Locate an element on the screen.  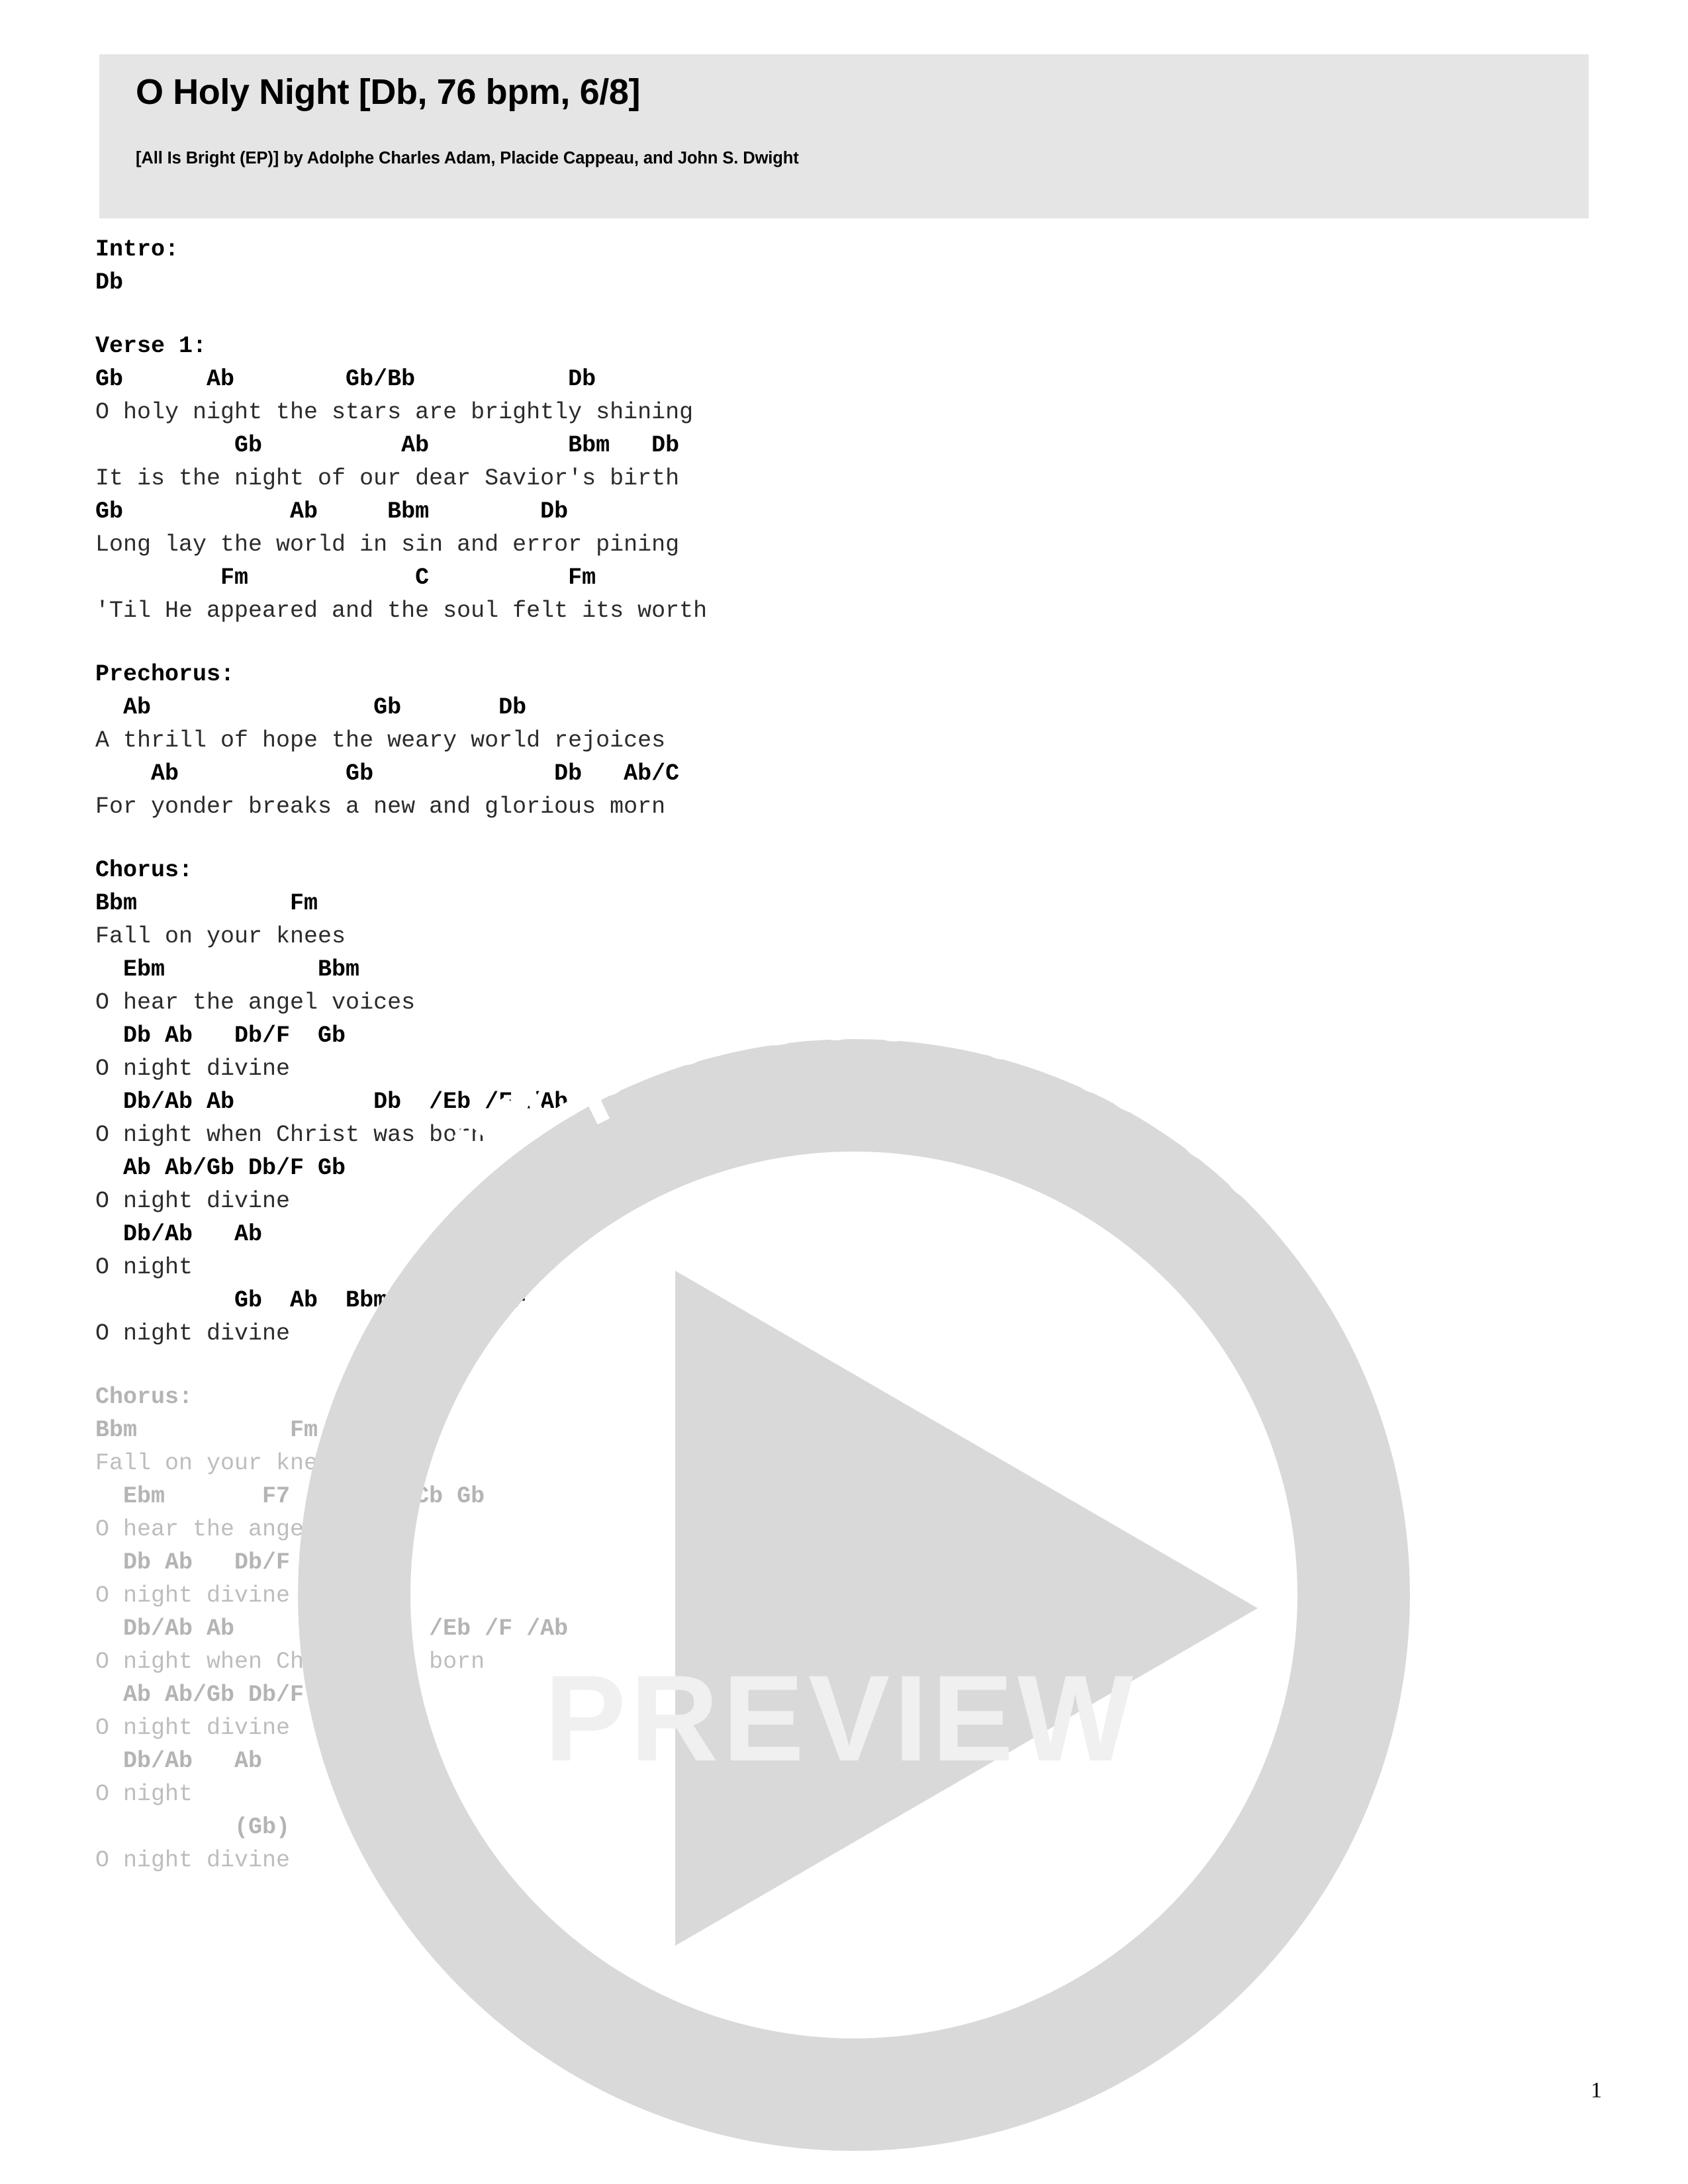
section-label: Prechorus: is located at coordinates (165, 675).